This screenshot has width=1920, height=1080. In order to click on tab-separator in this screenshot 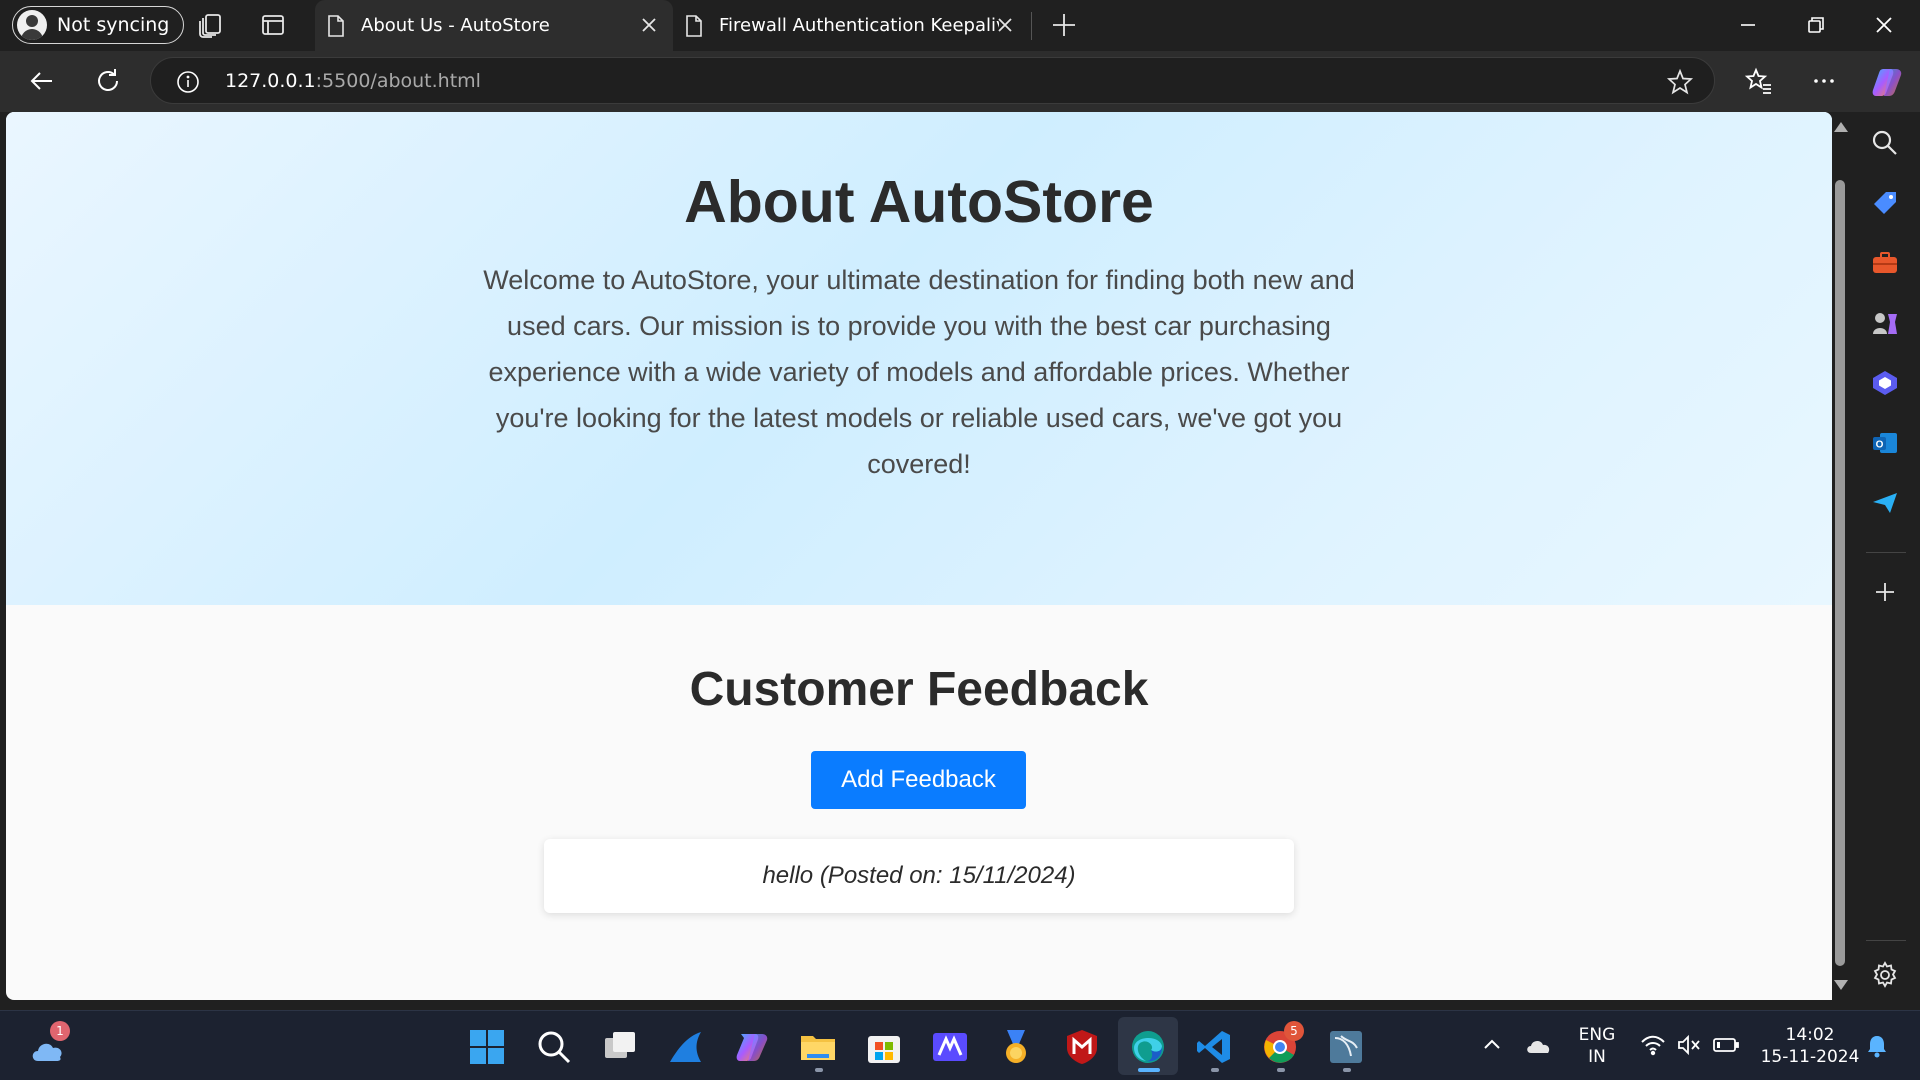, I will do `click(1031, 26)`.